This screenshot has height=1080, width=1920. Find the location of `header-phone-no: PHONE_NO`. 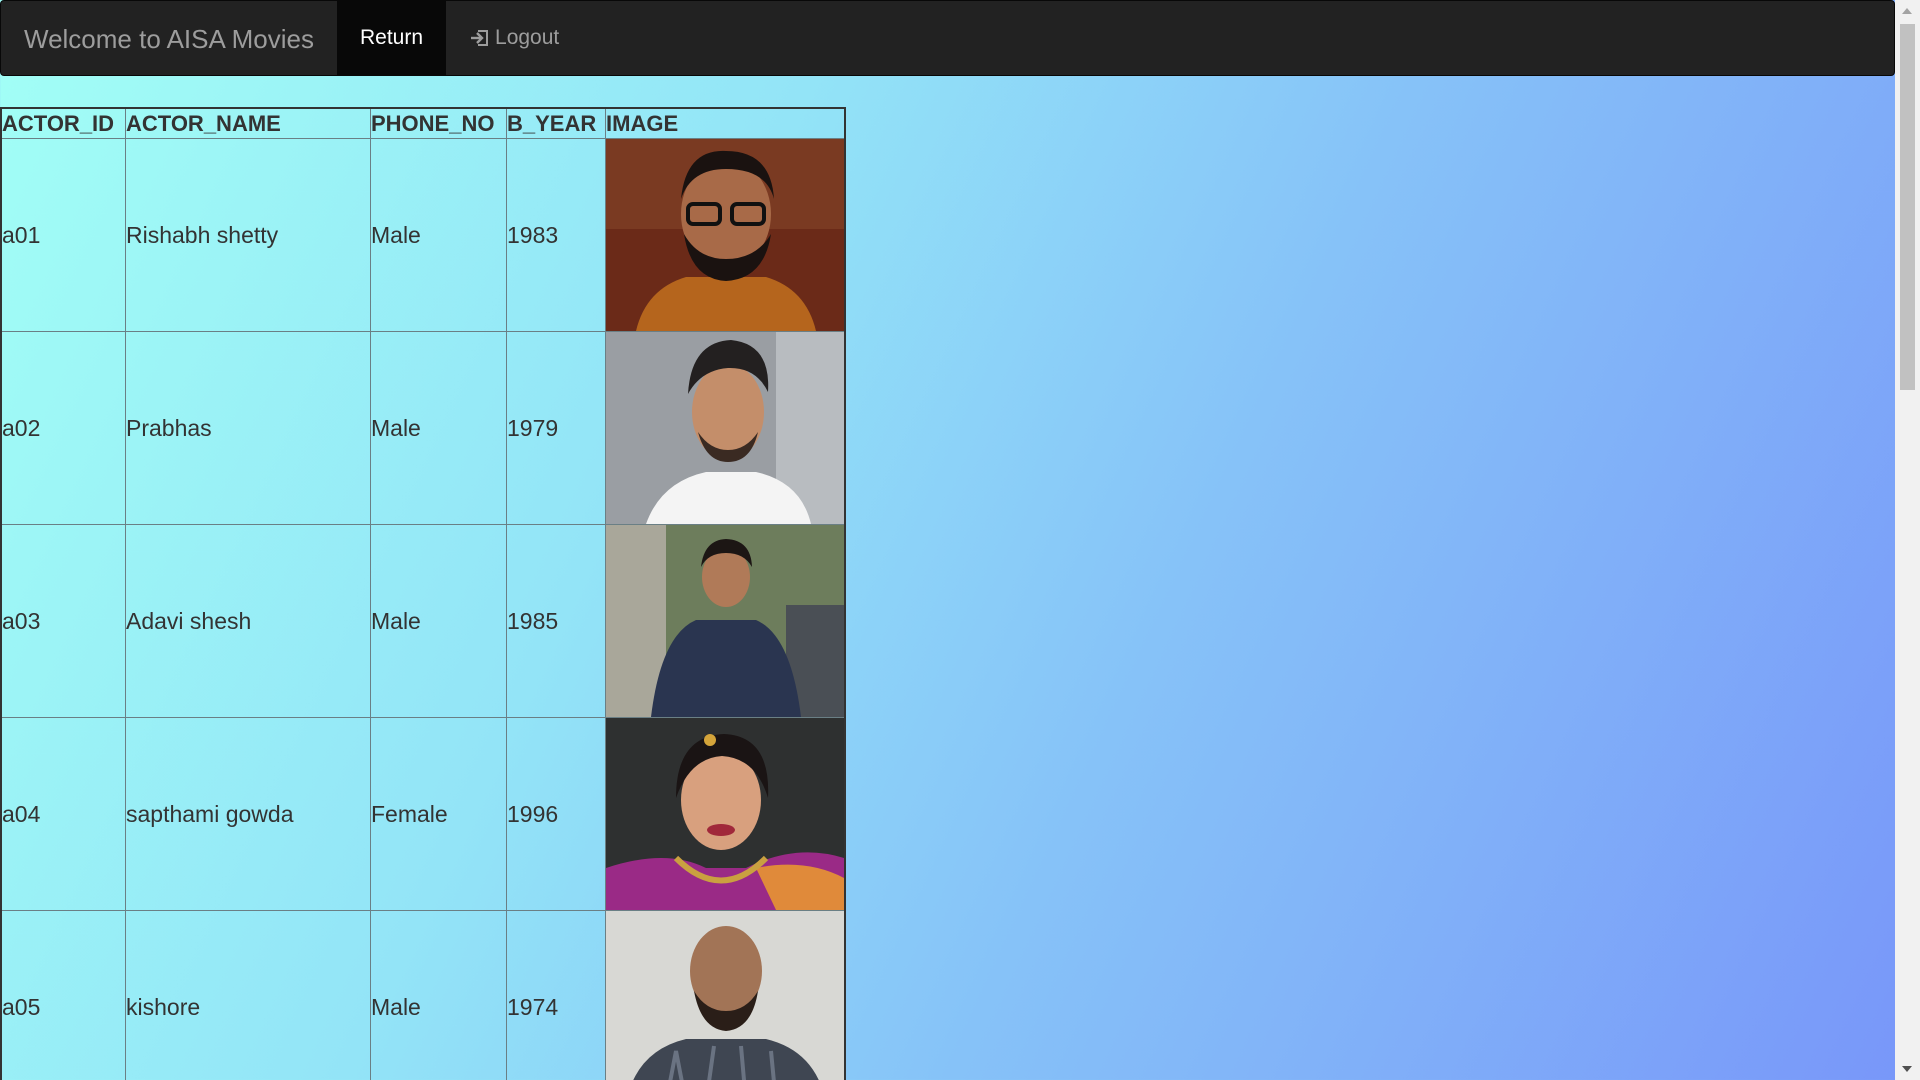

header-phone-no: PHONE_NO is located at coordinates (438, 123).